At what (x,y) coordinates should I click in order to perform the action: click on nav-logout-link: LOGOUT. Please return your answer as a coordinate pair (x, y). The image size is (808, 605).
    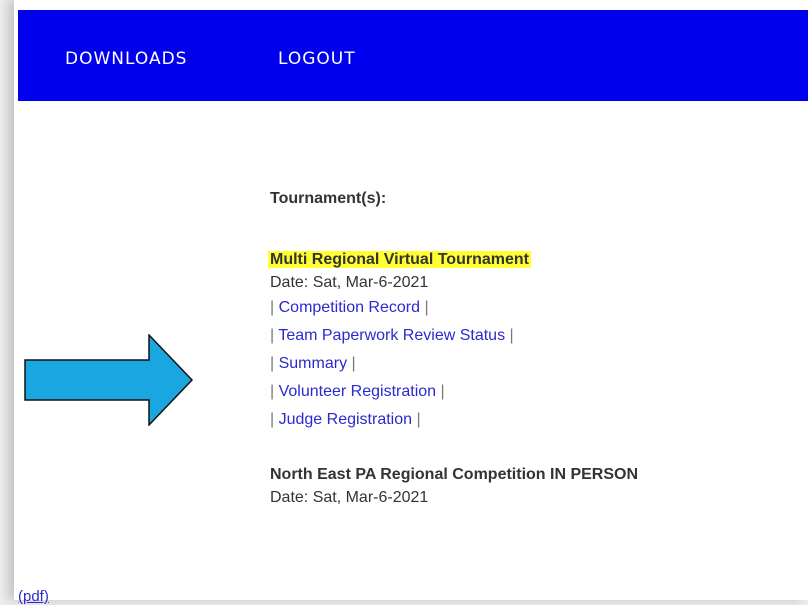
    Looking at the image, I should click on (317, 59).